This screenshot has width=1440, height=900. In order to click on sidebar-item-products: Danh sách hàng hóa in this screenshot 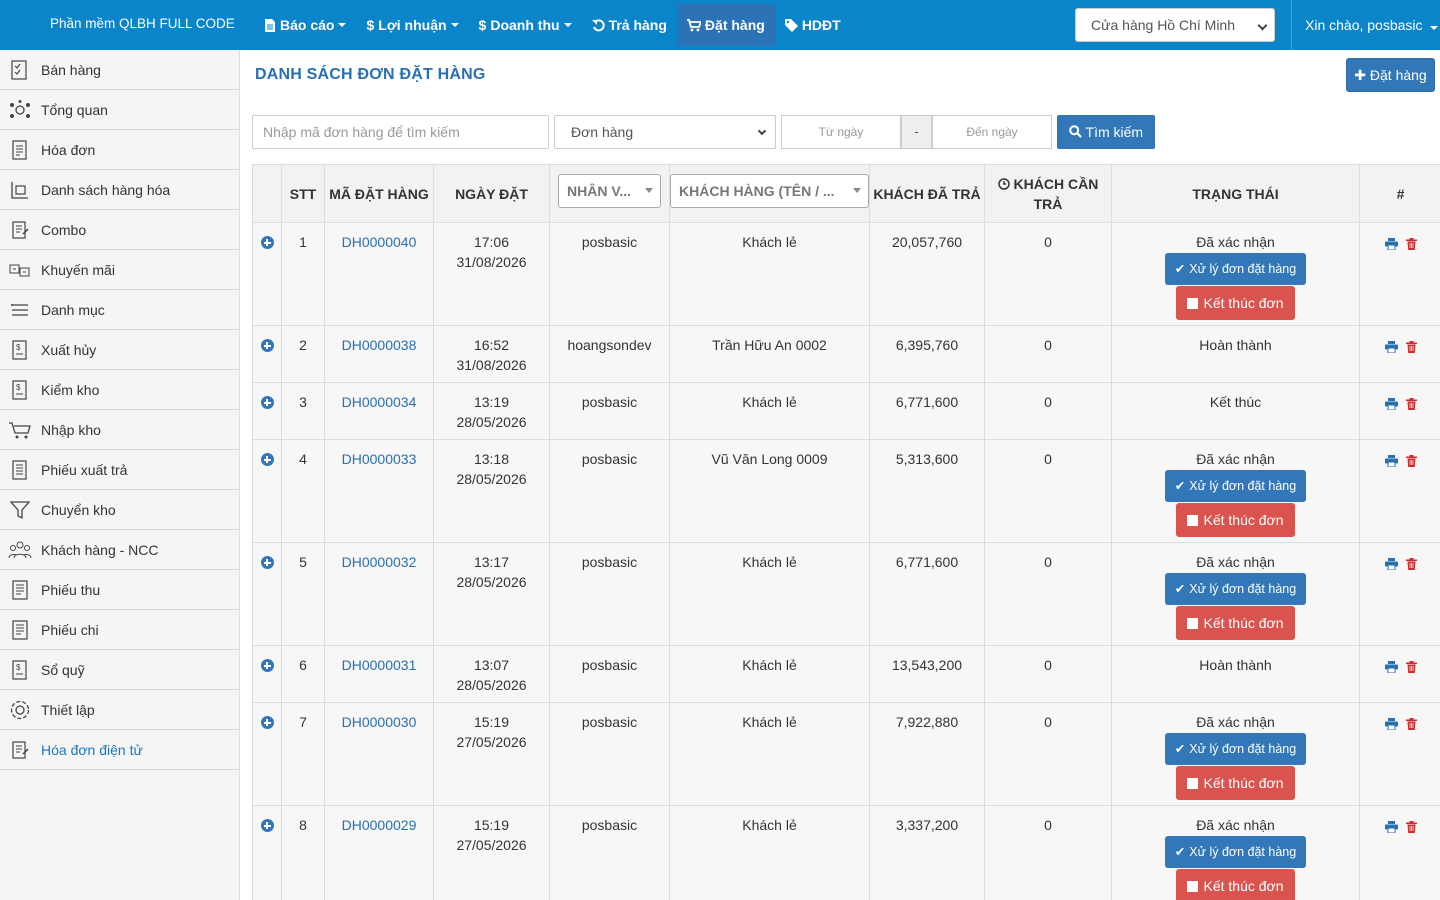, I will do `click(119, 190)`.